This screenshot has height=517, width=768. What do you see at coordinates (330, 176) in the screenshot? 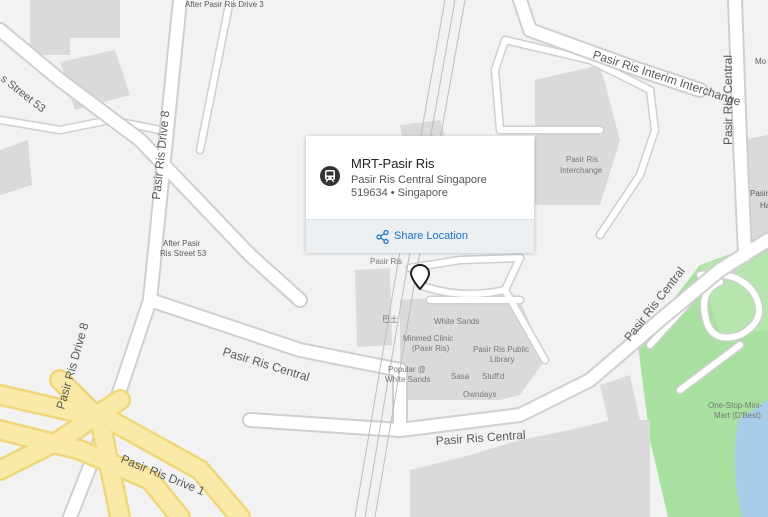
I see `train-icon` at bounding box center [330, 176].